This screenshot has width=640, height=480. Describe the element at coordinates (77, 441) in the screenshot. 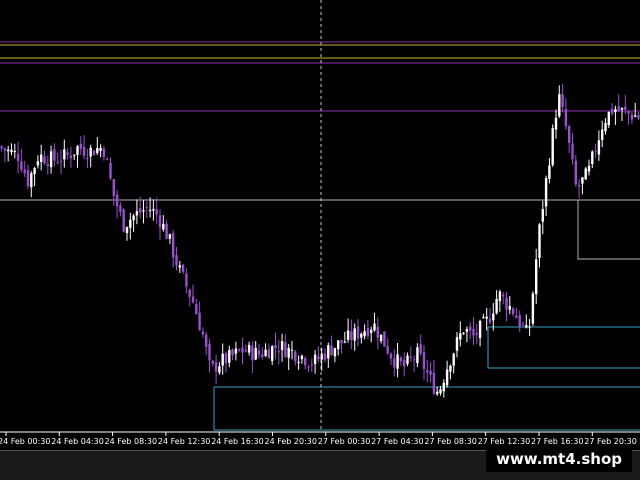

I see `time-tick-label: 24 Feb 04:30` at that location.